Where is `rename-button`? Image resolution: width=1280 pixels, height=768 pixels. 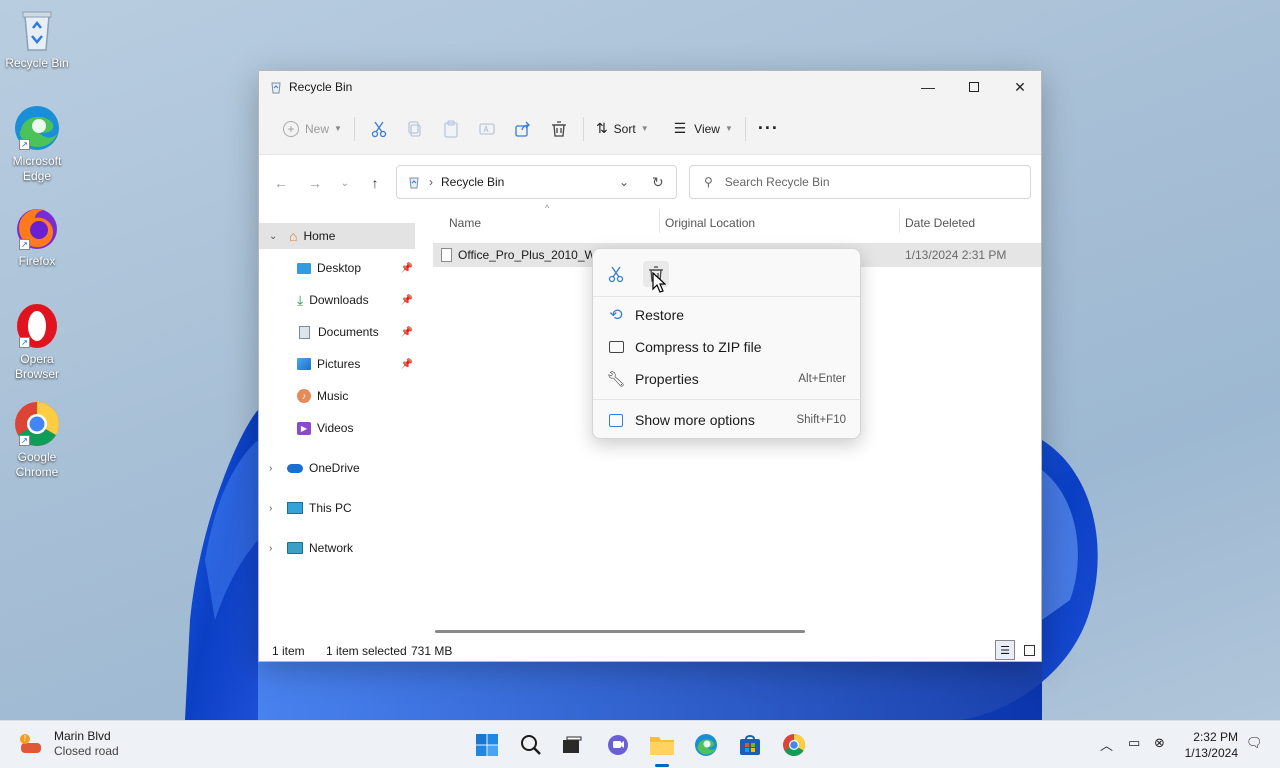 rename-button is located at coordinates (487, 129).